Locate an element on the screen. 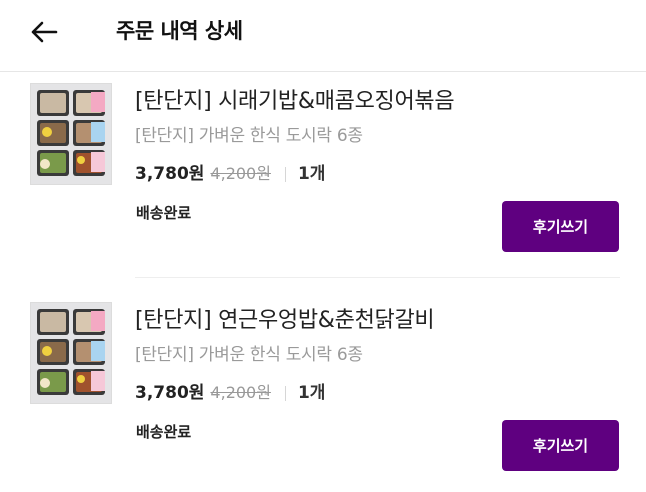 This screenshot has width=646, height=492. page-title: 주문 내역 상세 is located at coordinates (179, 31).